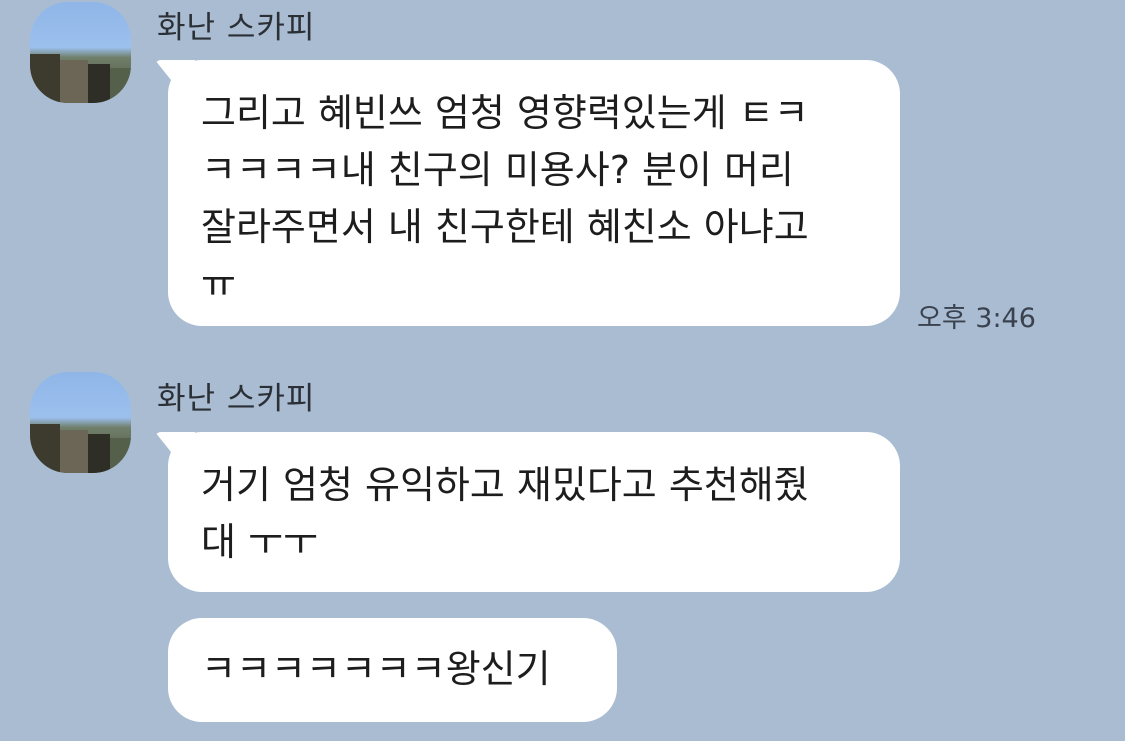 The width and height of the screenshot is (1125, 741). Describe the element at coordinates (376, 669) in the screenshot. I see `message-line: ㅋㅋㅋㅋㅋㅋㅋ왕신기` at that location.